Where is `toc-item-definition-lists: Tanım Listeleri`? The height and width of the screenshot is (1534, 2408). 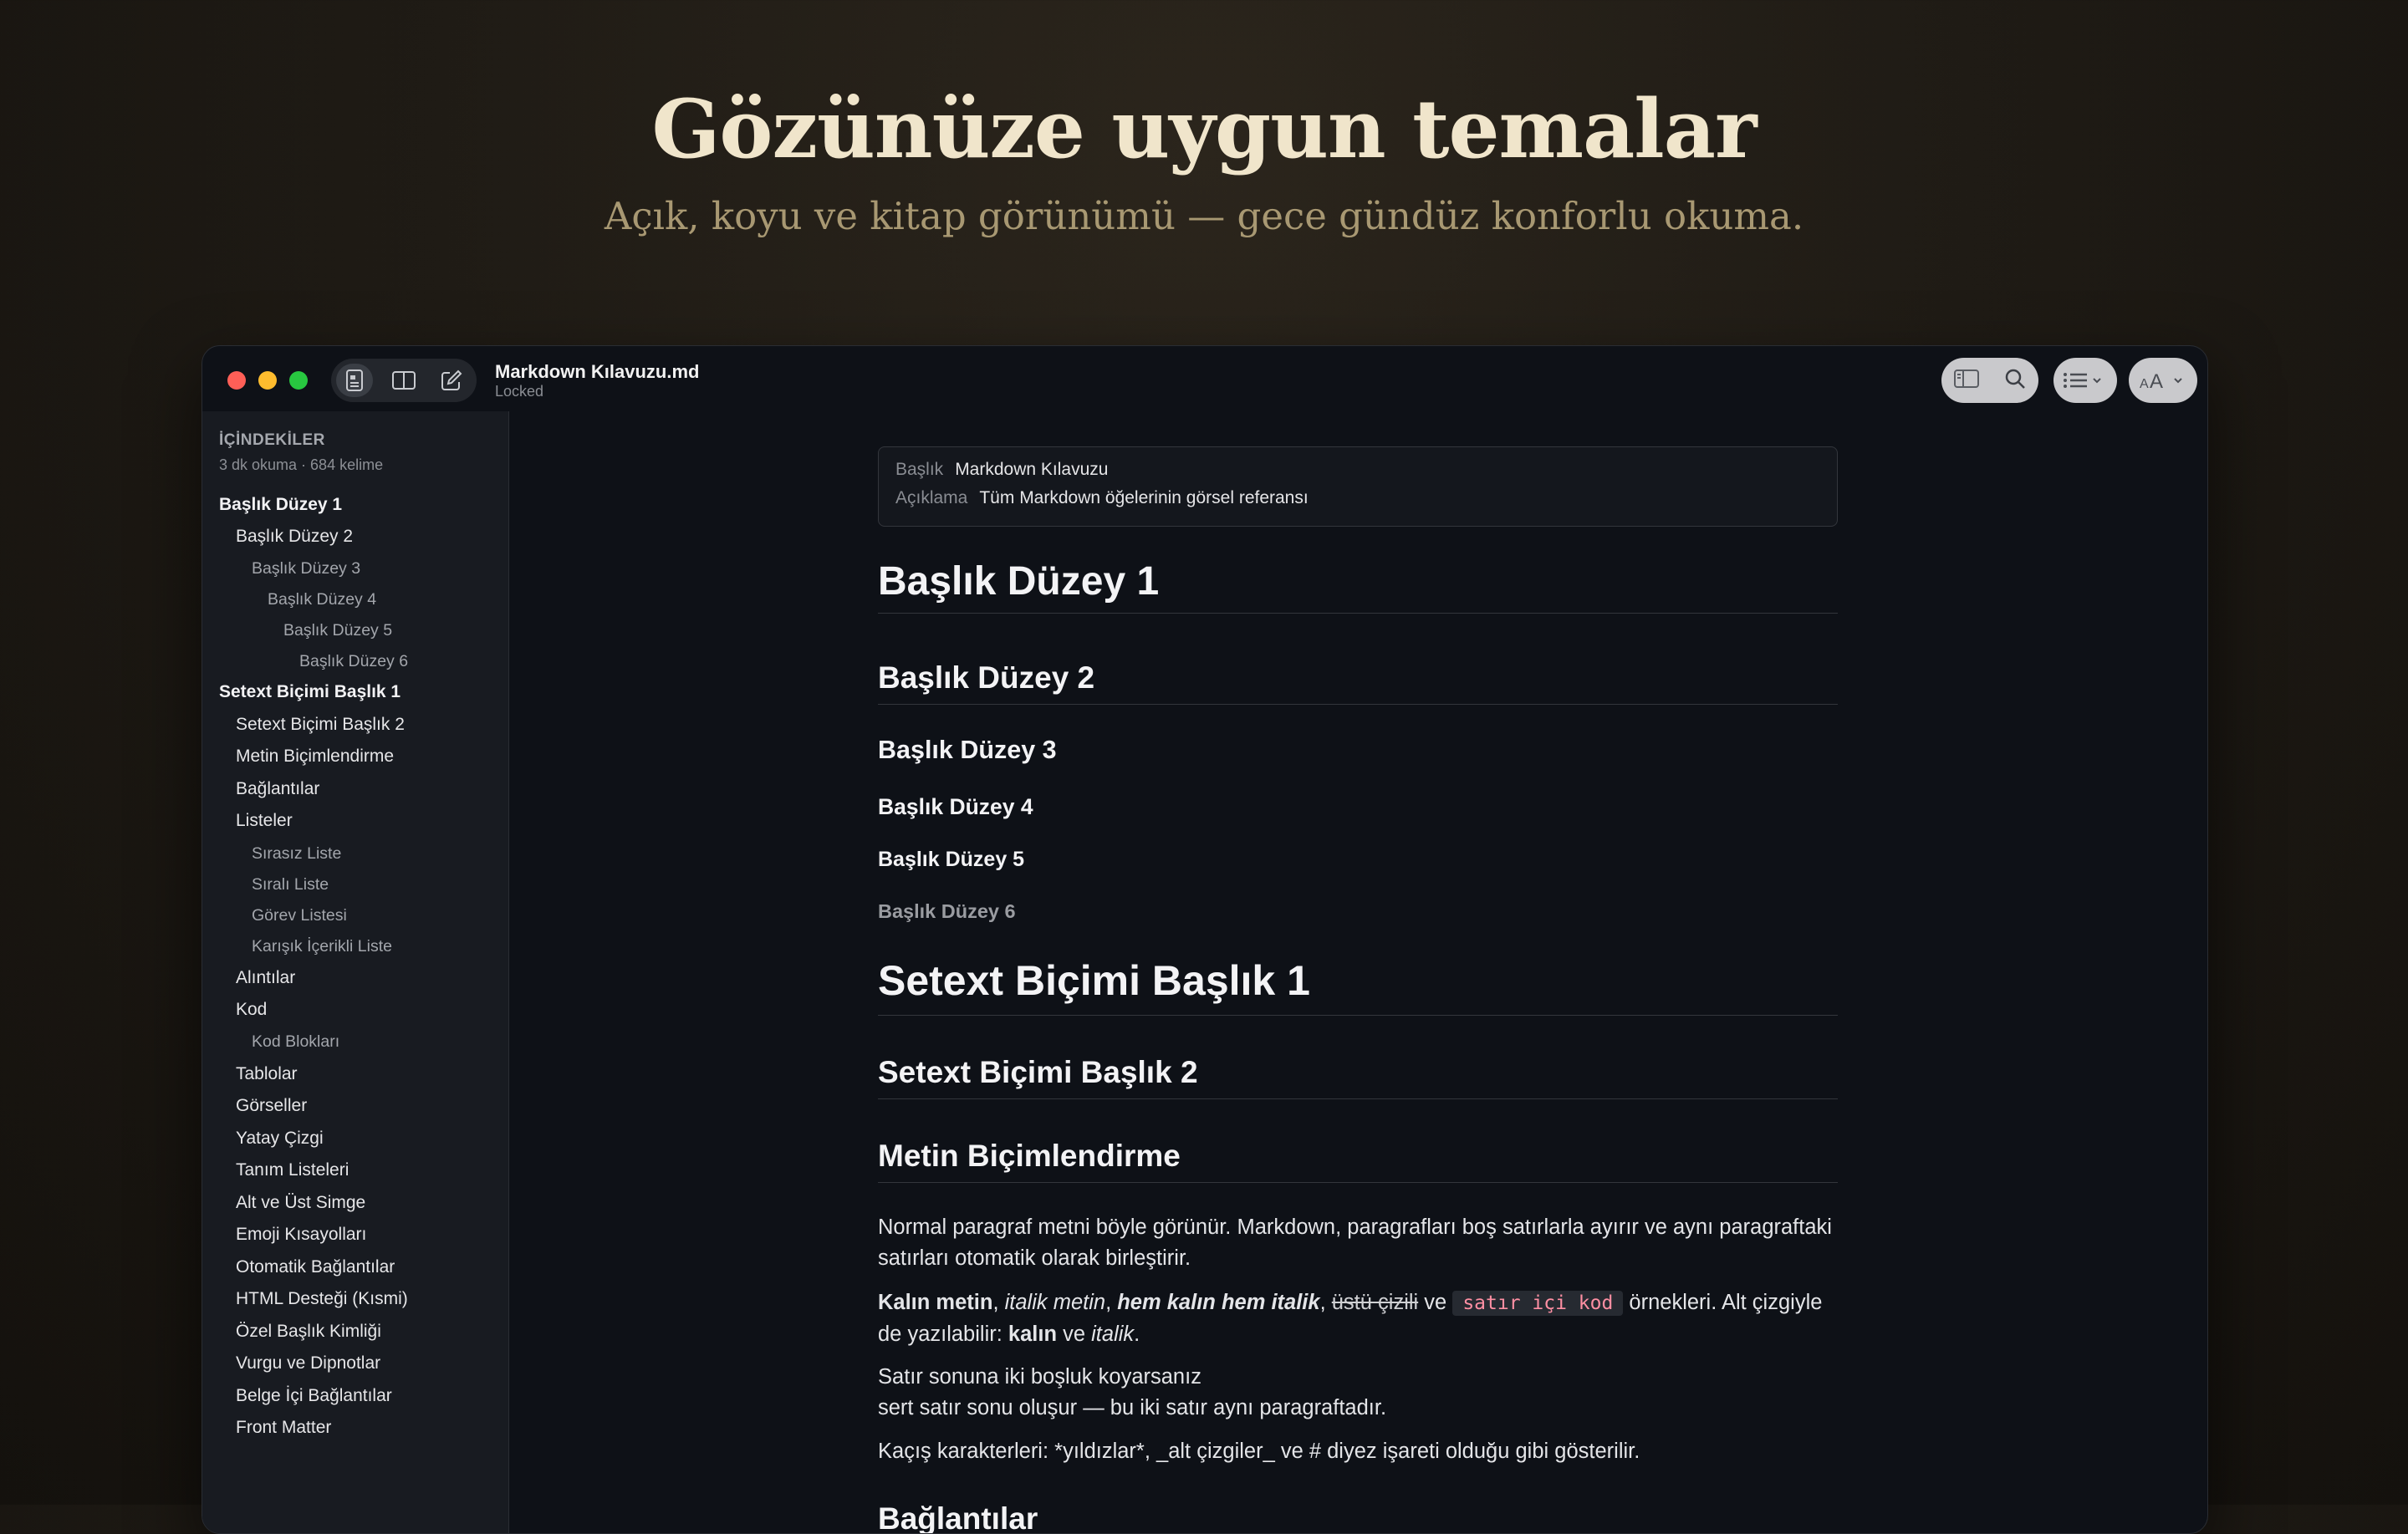
toc-item-definition-lists: Tanım Listeleri is located at coordinates (293, 1170).